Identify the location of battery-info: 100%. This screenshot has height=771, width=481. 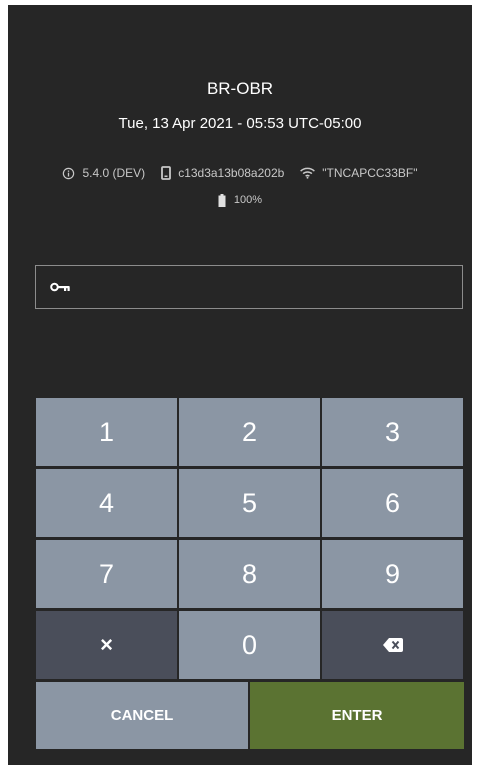
(240, 200).